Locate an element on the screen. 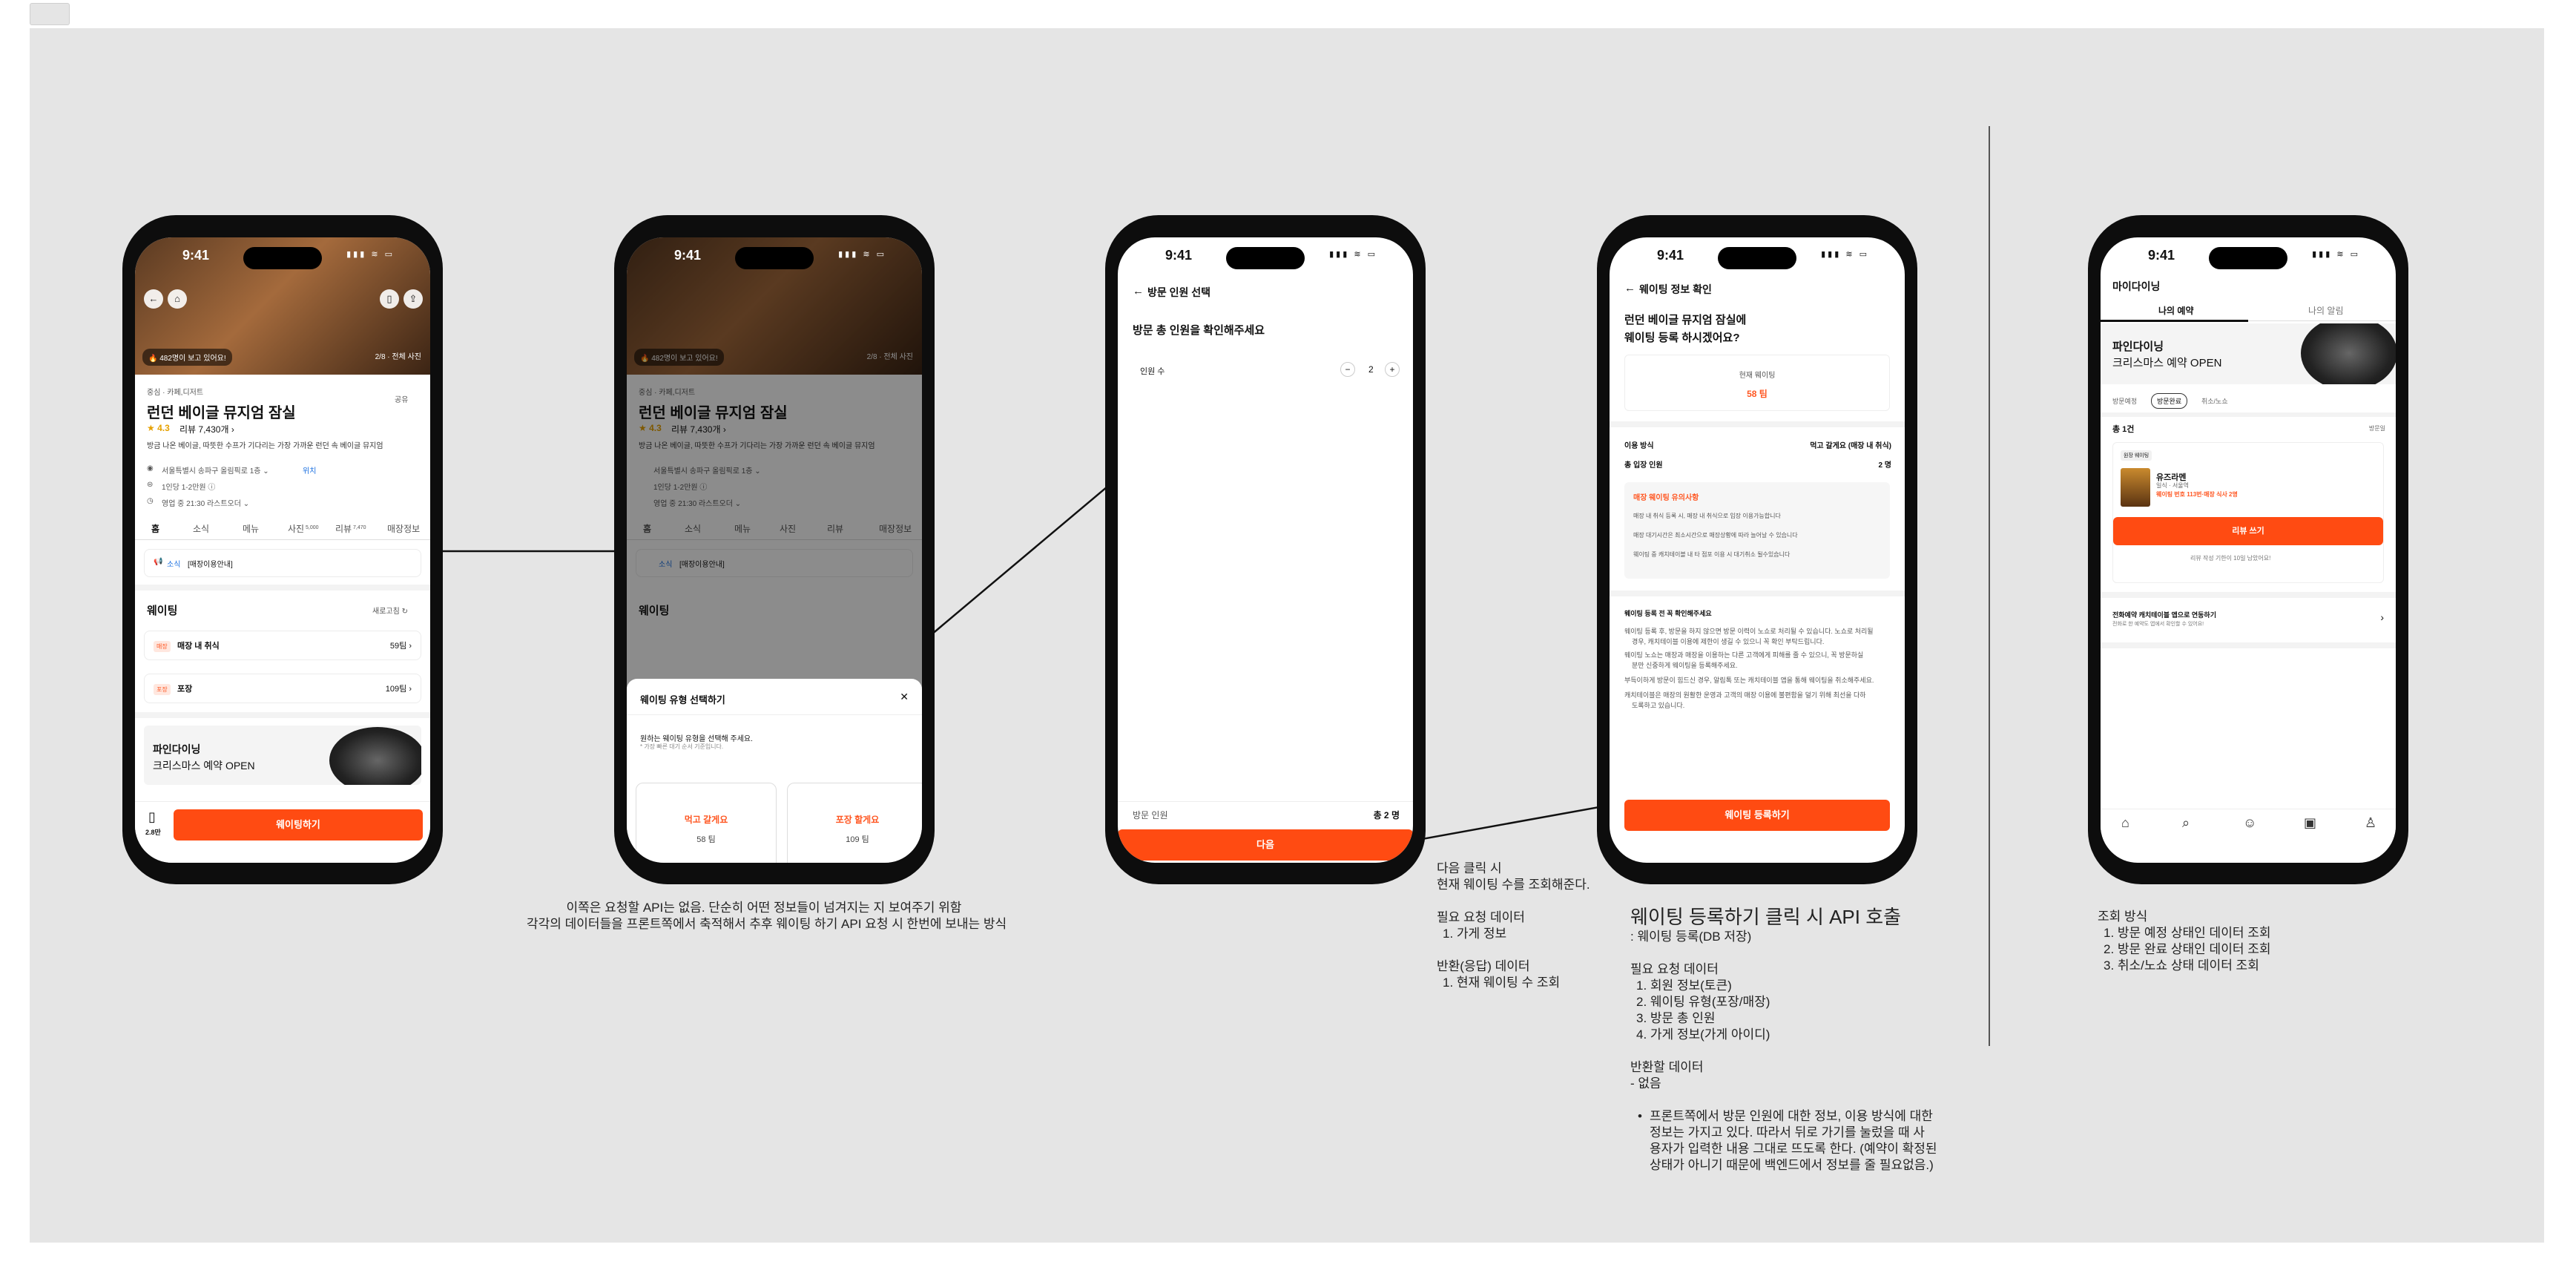 The height and width of the screenshot is (1273, 2576). store-address: 서울특별시 송파구 올림픽로 1층 ⌄ is located at coordinates (216, 470).